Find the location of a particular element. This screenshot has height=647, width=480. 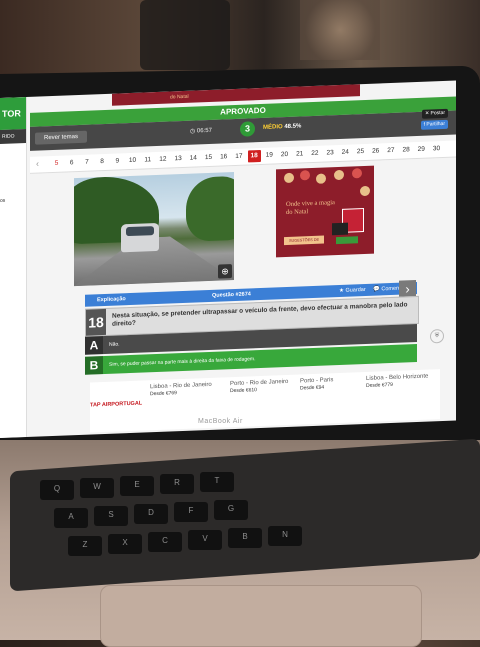

sidebar: TOR RIDO os is located at coordinates (13, 267).